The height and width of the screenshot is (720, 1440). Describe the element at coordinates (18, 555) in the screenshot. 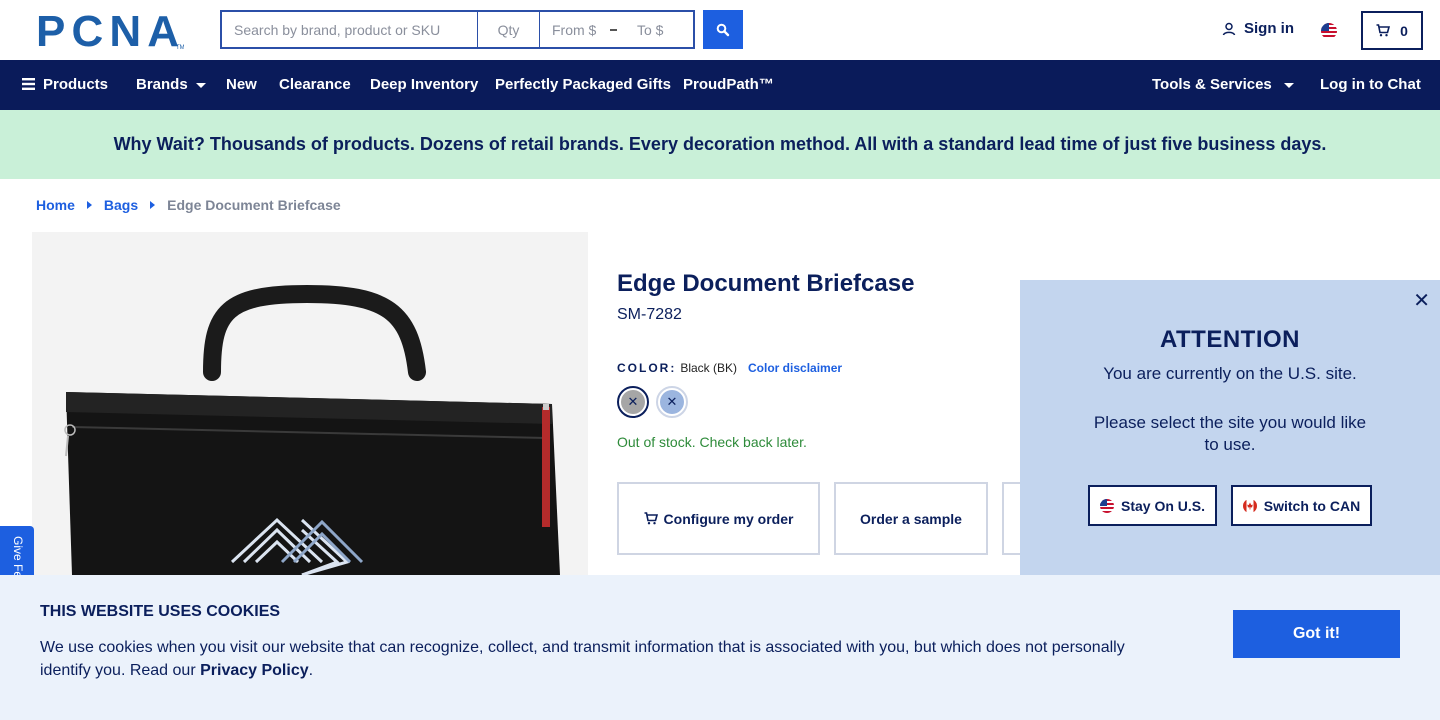

I see `feedback-label: Give Fe` at that location.